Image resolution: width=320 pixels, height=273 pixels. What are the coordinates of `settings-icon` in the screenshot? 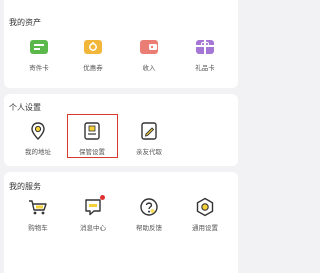 It's located at (205, 207).